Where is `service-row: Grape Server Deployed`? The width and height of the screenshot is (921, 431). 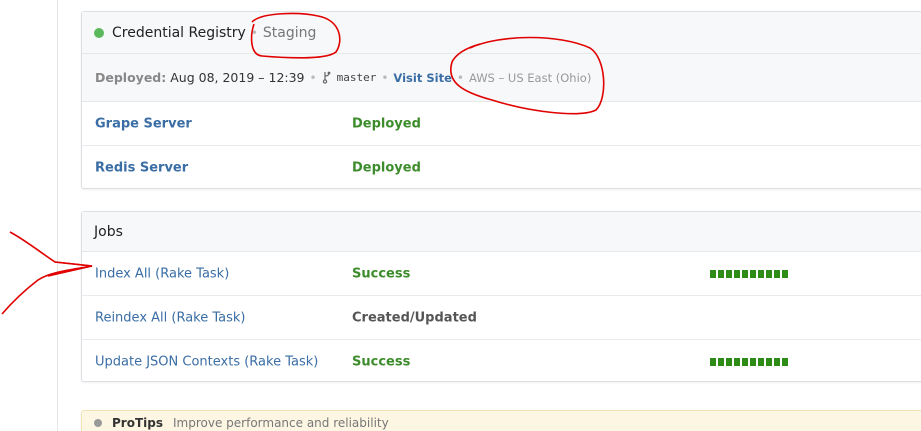
service-row: Grape Server Deployed is located at coordinates (501, 124).